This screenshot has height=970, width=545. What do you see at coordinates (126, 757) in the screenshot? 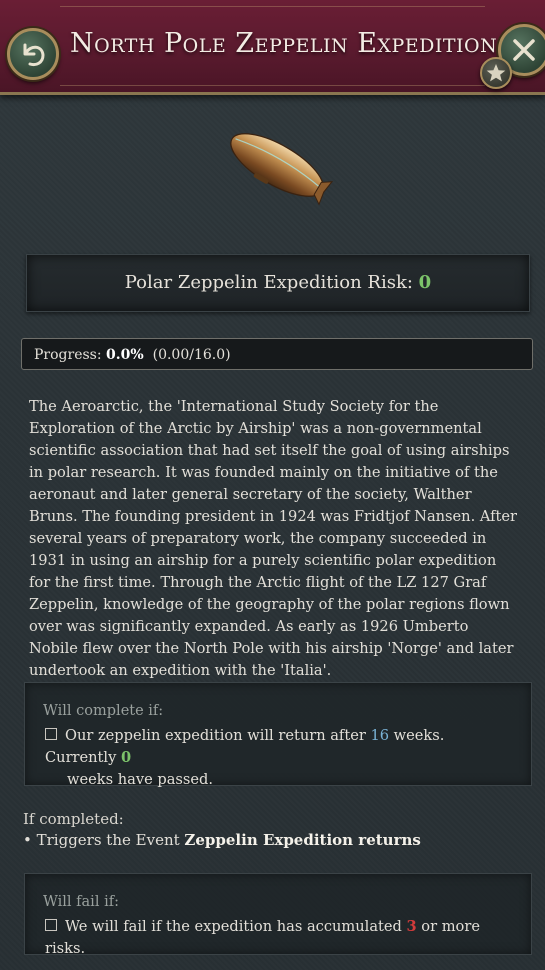
I see `completion-current: 0` at bounding box center [126, 757].